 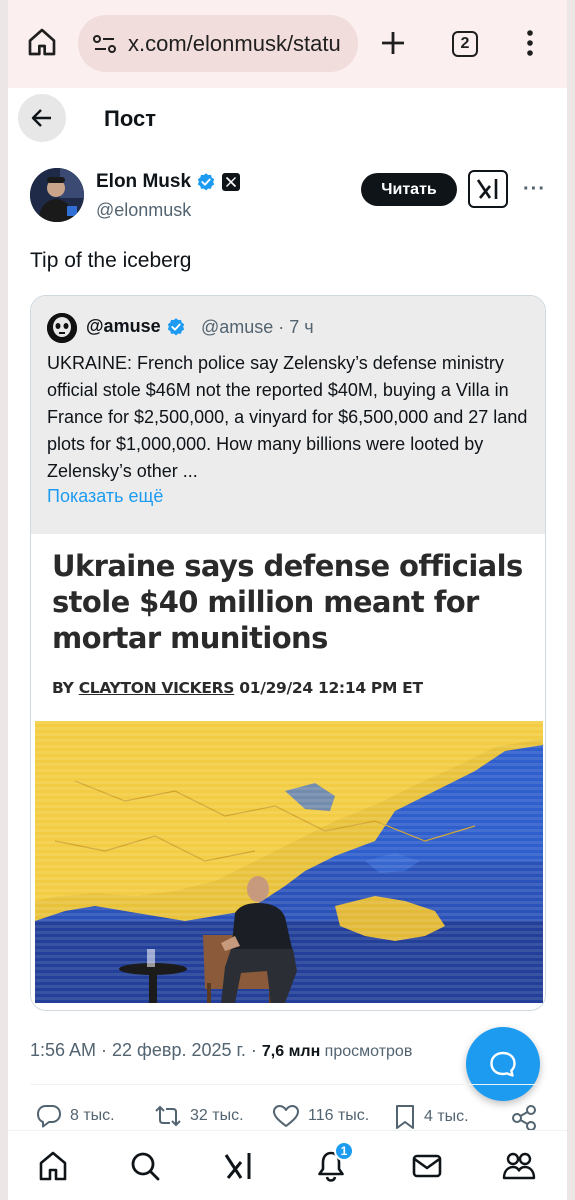 What do you see at coordinates (291, 1051) in the screenshot?
I see `views-count: 7,6 млн` at bounding box center [291, 1051].